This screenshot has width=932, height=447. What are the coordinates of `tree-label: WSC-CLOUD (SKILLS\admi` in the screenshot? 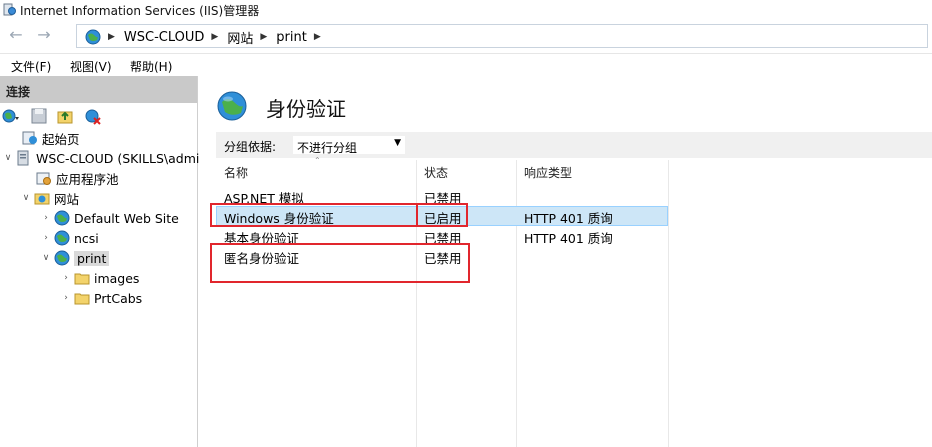 It's located at (118, 158).